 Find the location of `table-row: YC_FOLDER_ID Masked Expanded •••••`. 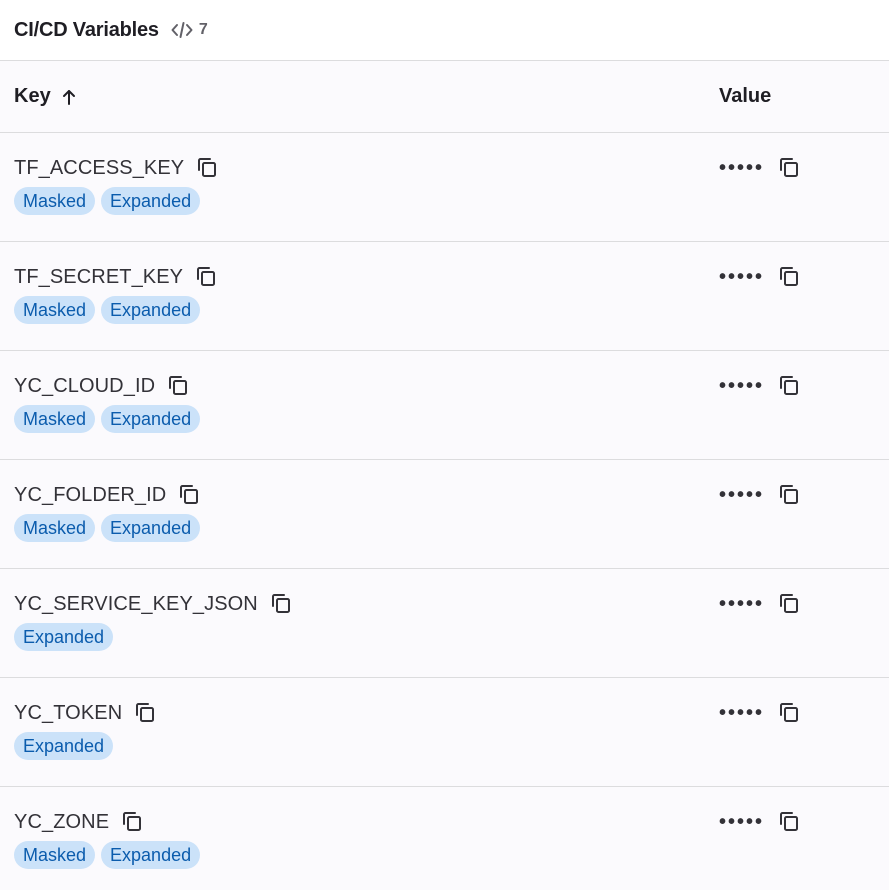

table-row: YC_FOLDER_ID Masked Expanded ••••• is located at coordinates (444, 514).